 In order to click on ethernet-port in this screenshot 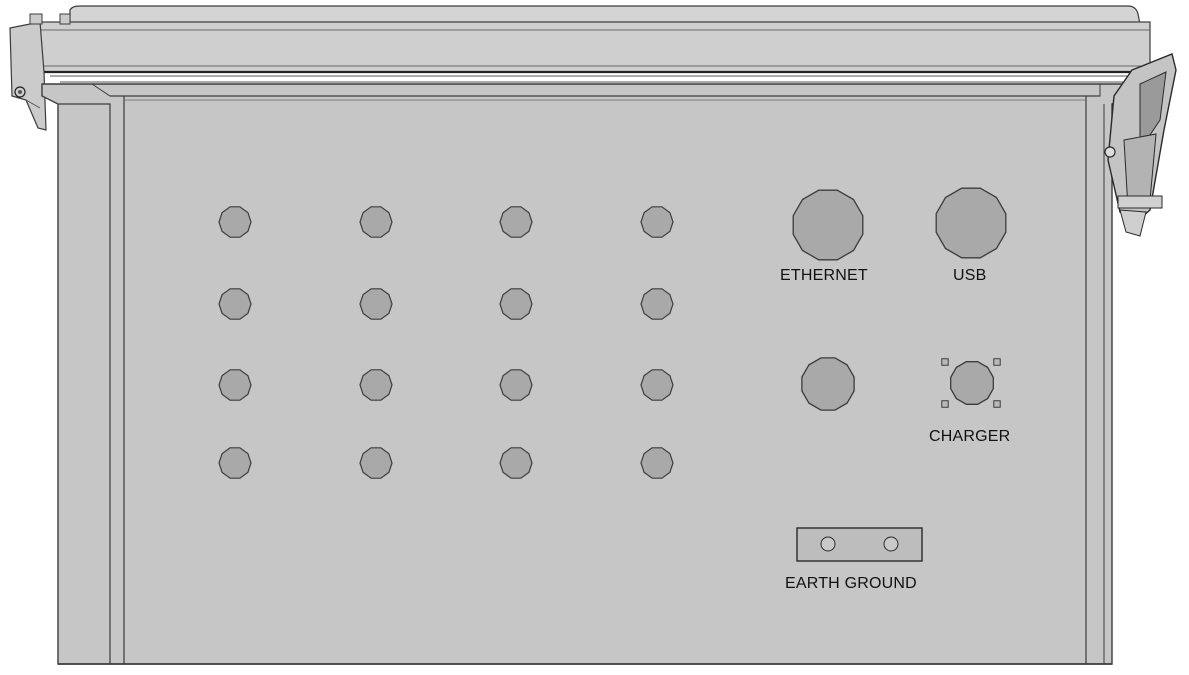, I will do `click(828, 225)`.